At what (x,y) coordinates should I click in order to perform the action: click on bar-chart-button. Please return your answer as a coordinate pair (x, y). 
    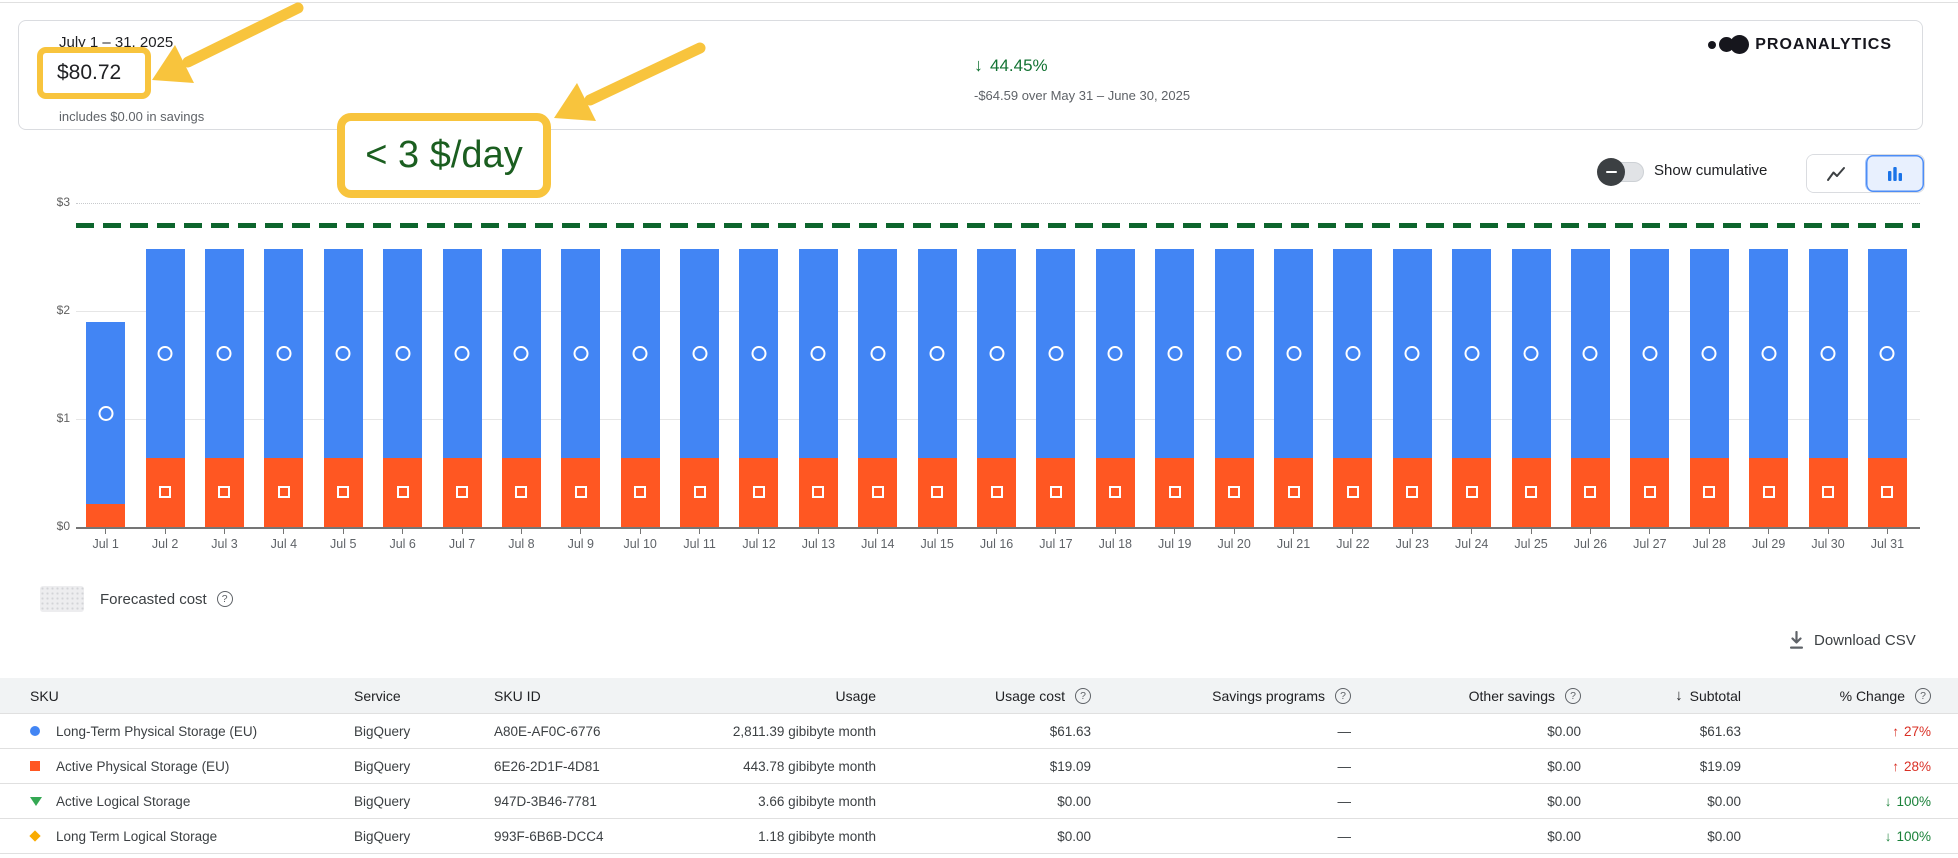
    Looking at the image, I should click on (1894, 173).